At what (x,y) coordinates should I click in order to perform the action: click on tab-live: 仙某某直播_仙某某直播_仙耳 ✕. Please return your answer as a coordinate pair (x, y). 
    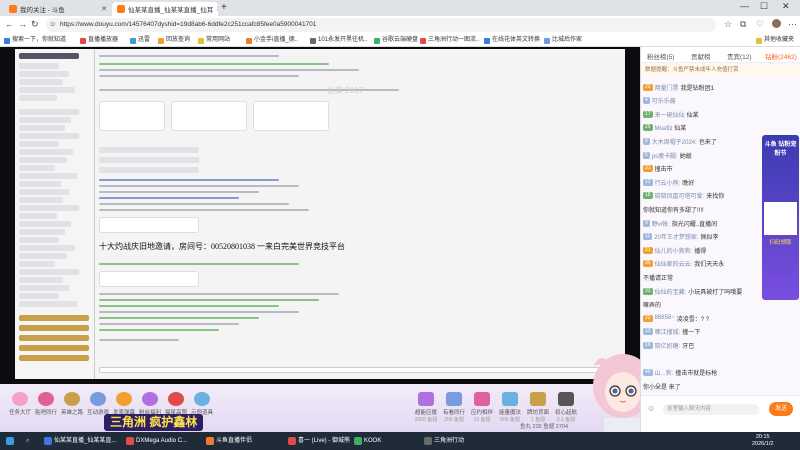
    Looking at the image, I should click on (165, 9).